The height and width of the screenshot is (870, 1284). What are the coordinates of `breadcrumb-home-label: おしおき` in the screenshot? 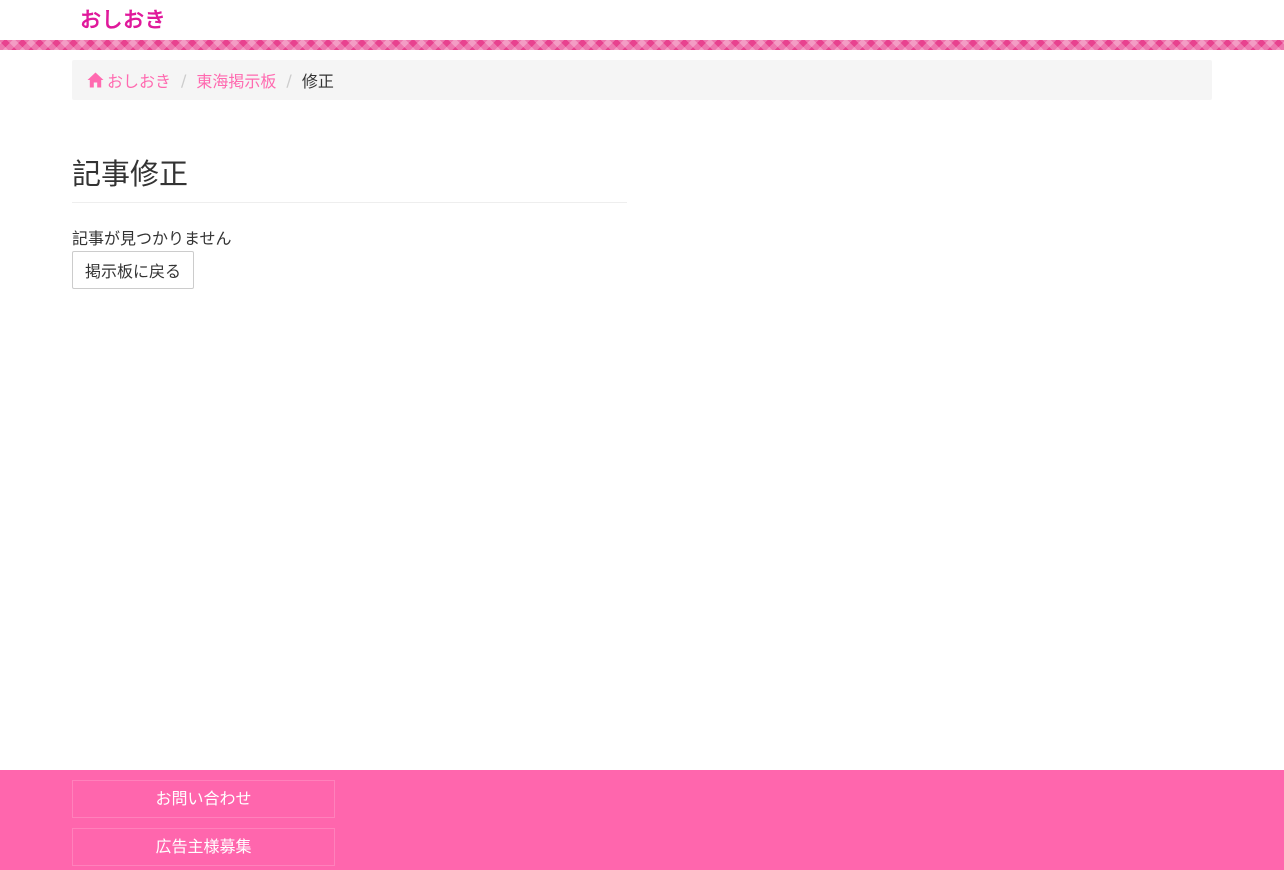 It's located at (139, 81).